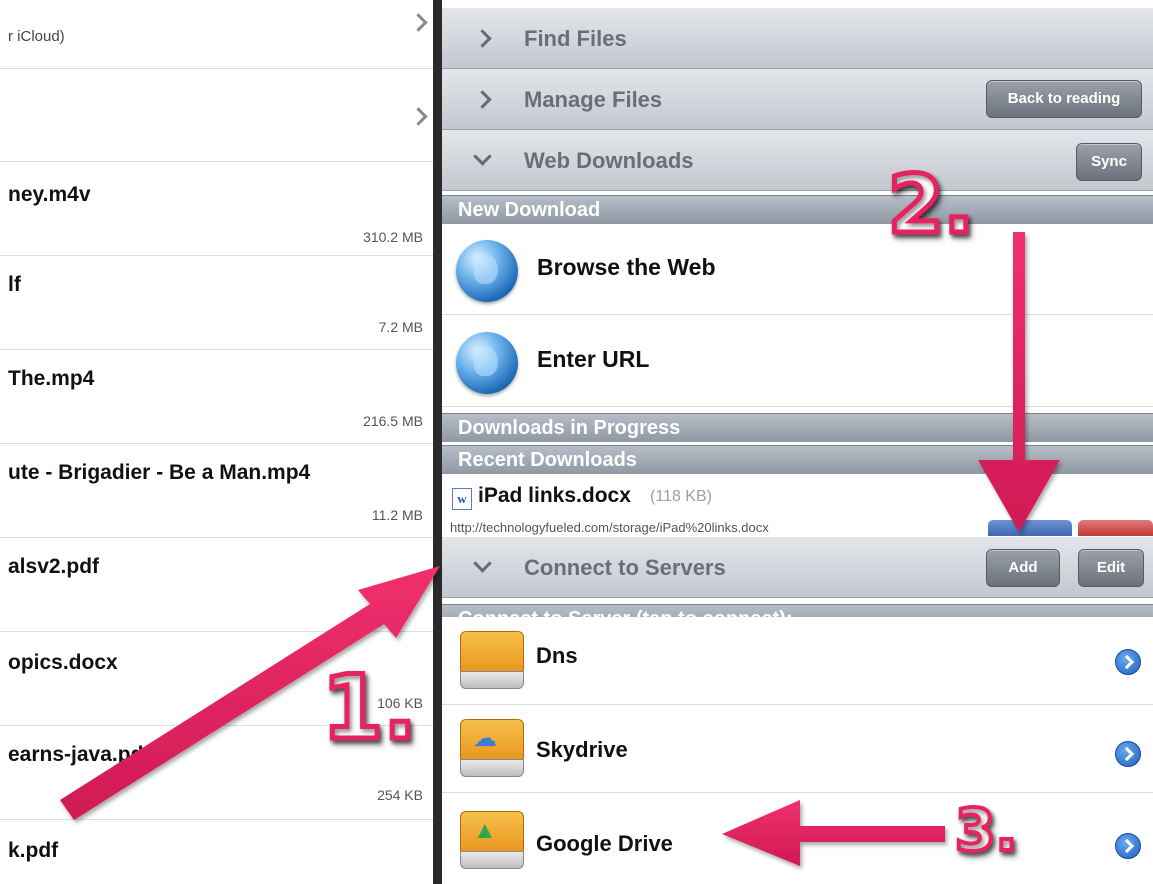  I want to click on list-item-title: opics.docx, so click(63, 662).